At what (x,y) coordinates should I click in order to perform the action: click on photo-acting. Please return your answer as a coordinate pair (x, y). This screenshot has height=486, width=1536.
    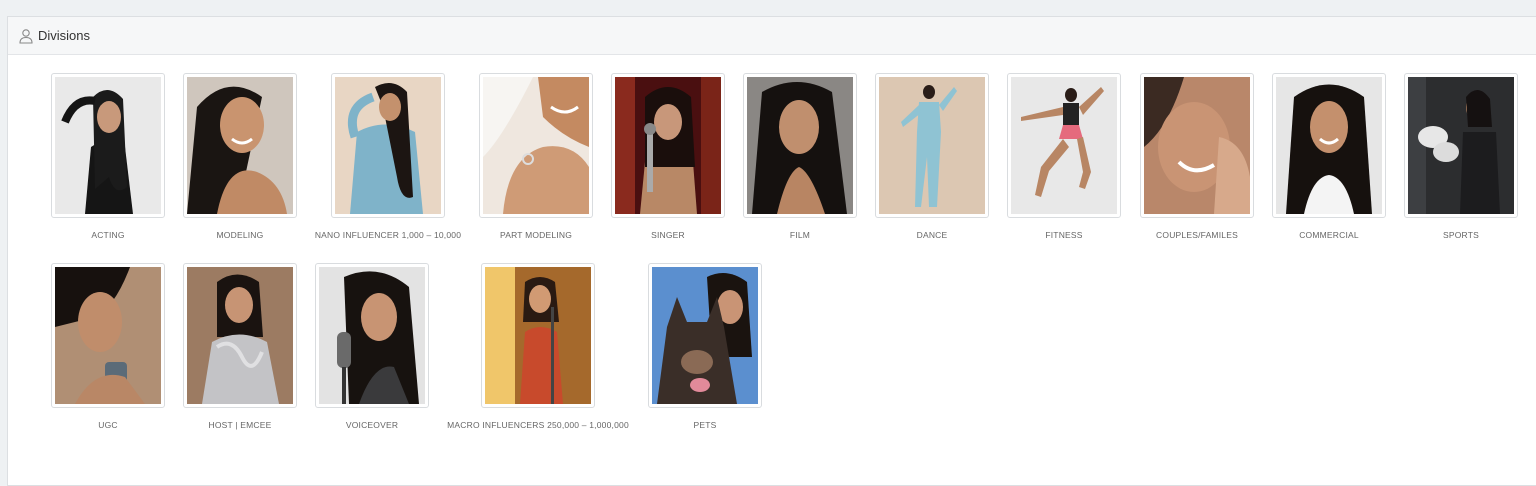
    Looking at the image, I should click on (108, 145).